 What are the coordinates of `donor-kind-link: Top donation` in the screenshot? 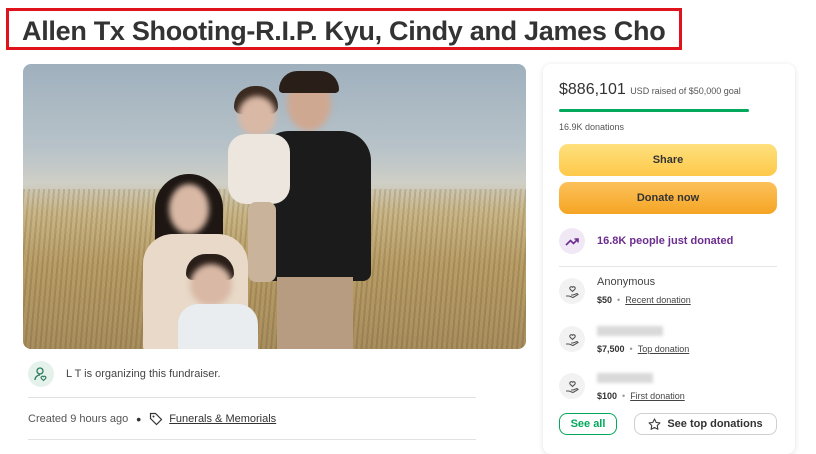 It's located at (664, 349).